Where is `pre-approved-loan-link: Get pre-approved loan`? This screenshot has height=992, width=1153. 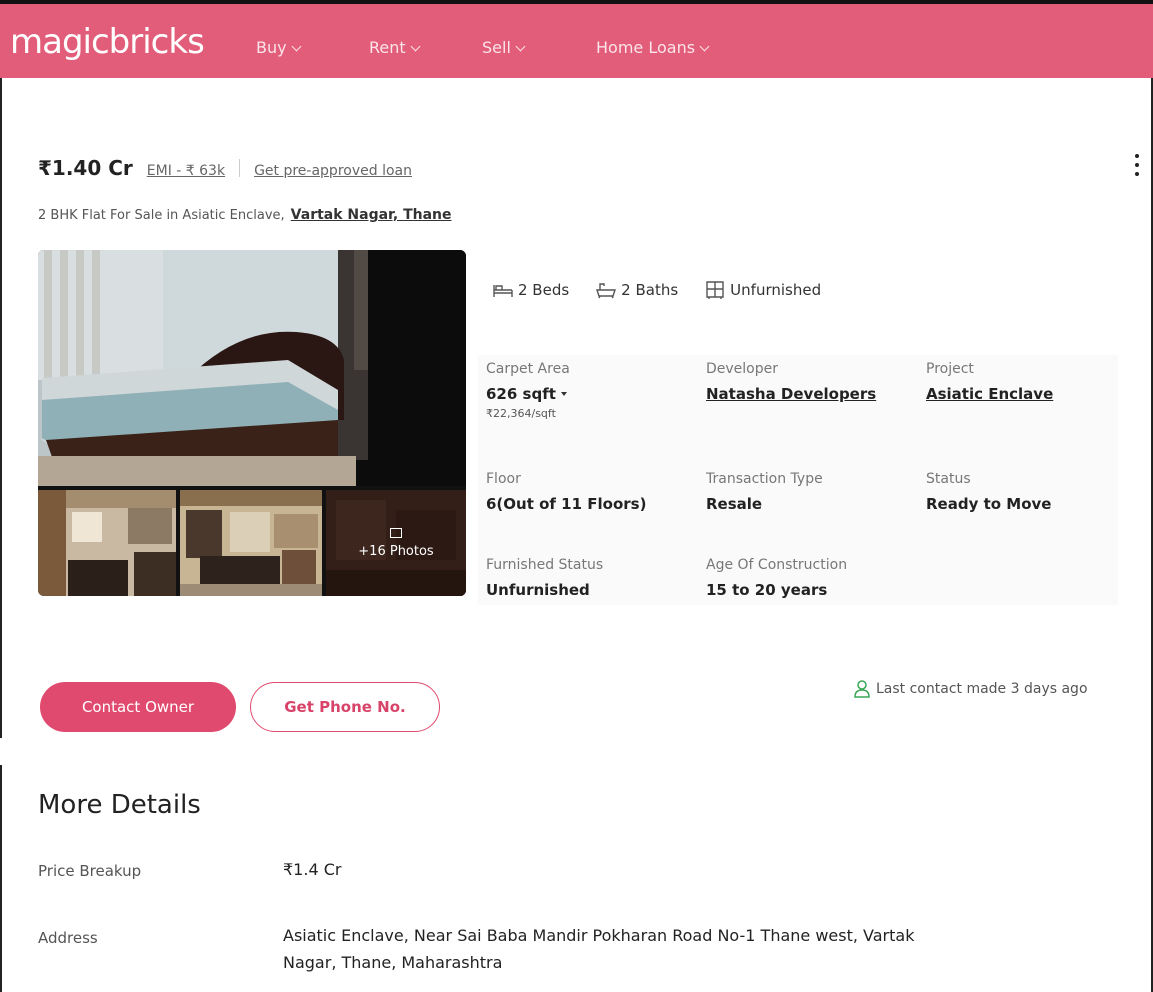
pre-approved-loan-link: Get pre-approved loan is located at coordinates (333, 171).